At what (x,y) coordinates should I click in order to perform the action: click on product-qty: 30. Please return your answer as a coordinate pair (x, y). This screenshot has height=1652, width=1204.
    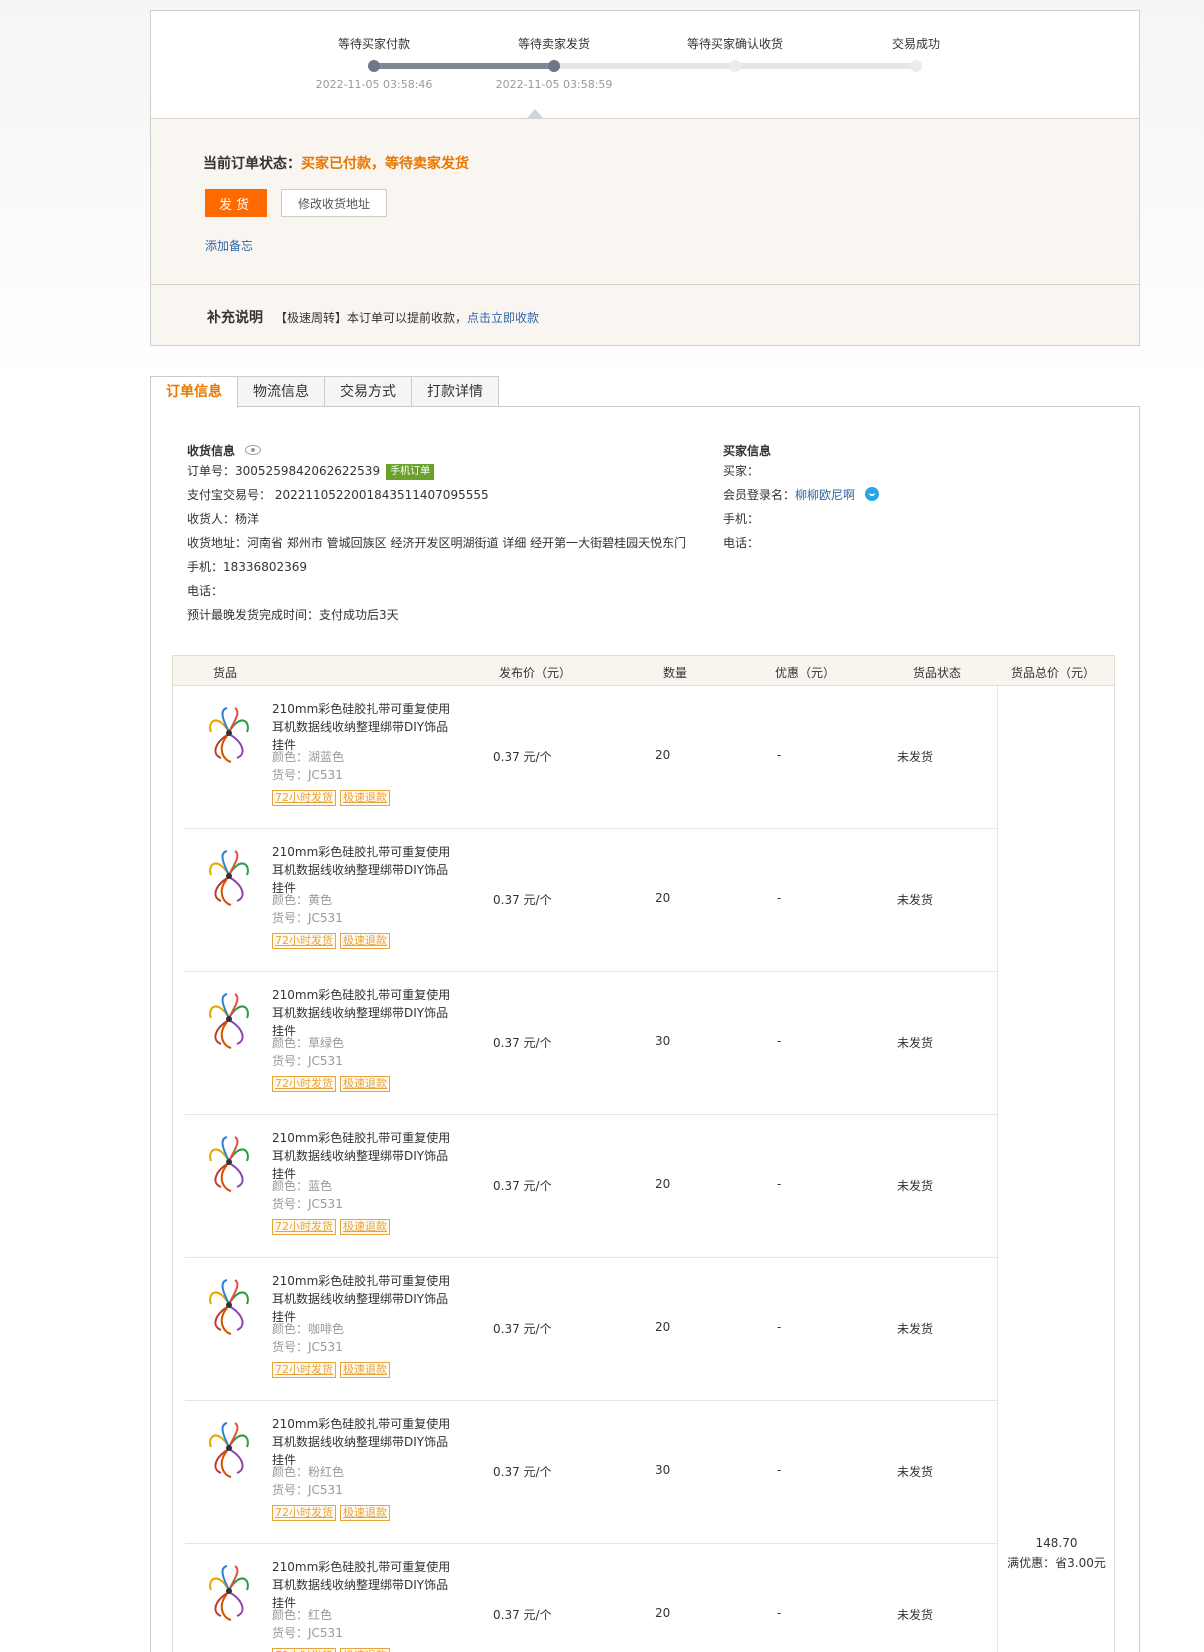
    Looking at the image, I should click on (663, 1041).